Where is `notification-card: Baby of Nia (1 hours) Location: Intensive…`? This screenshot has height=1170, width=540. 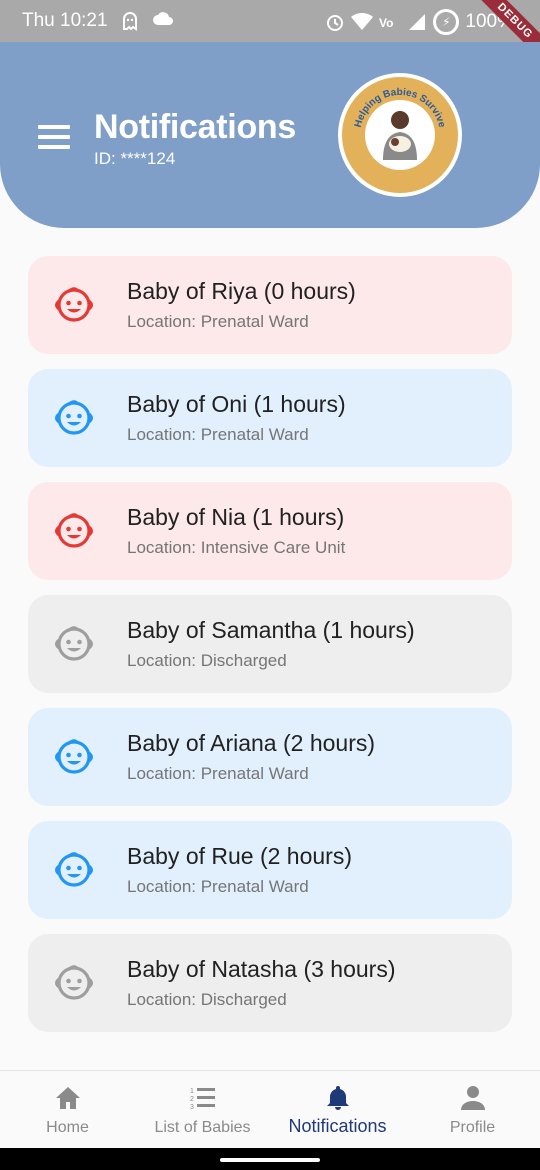
notification-card: Baby of Nia (1 hours) Location: Intensive… is located at coordinates (270, 531).